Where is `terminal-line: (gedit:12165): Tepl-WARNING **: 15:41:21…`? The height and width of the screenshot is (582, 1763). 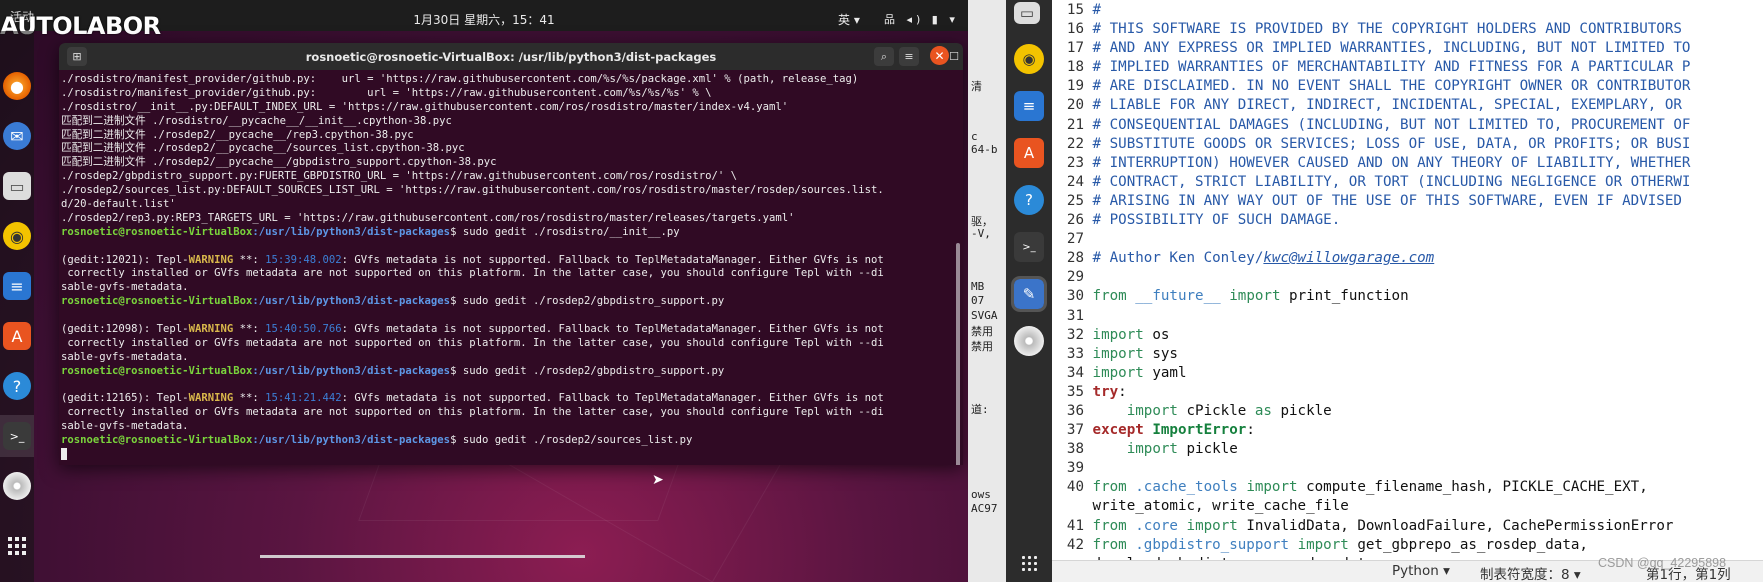
terminal-line: (gedit:12165): Tepl-WARNING **: 15:41:21… is located at coordinates (510, 399).